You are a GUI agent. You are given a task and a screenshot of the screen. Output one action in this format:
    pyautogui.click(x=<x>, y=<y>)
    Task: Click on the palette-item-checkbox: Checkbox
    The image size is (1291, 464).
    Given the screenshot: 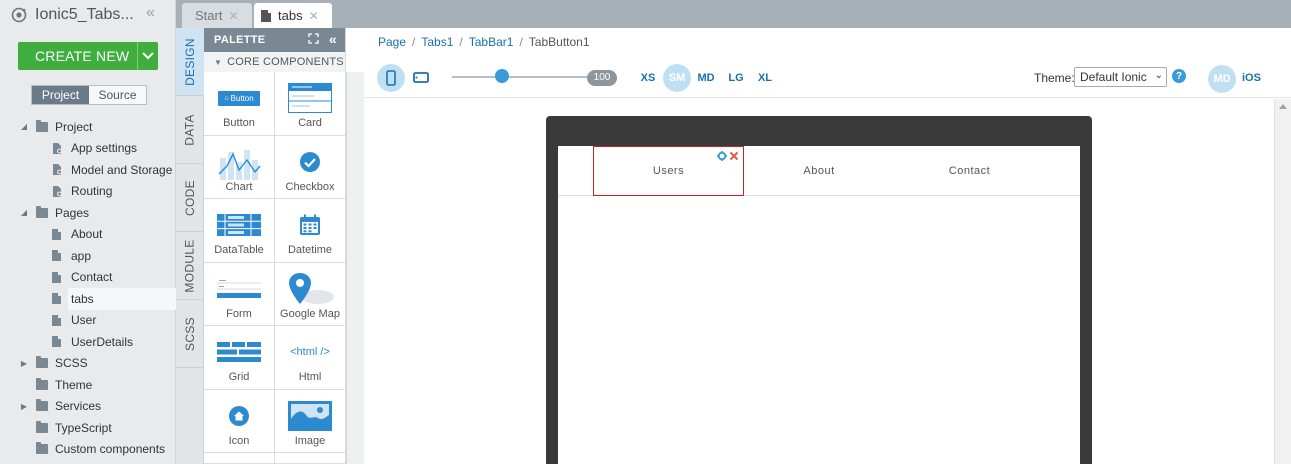 What is the action you would take?
    pyautogui.click(x=310, y=167)
    